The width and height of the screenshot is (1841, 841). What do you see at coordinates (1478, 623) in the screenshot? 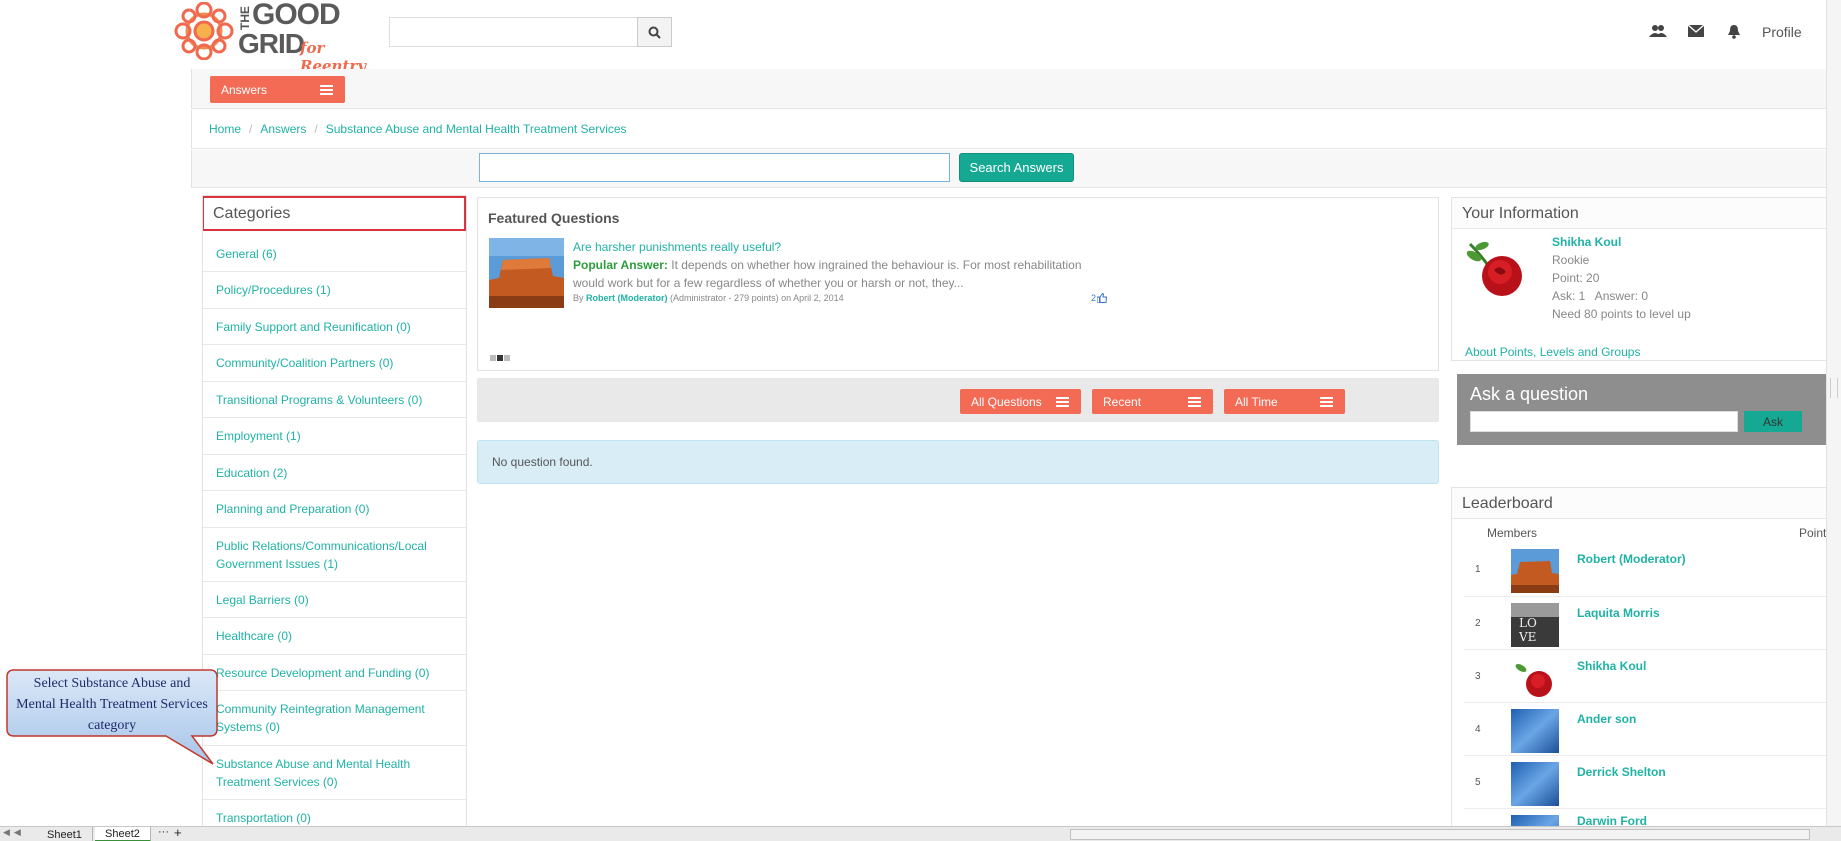
I see `leaderboard-rank: 2` at bounding box center [1478, 623].